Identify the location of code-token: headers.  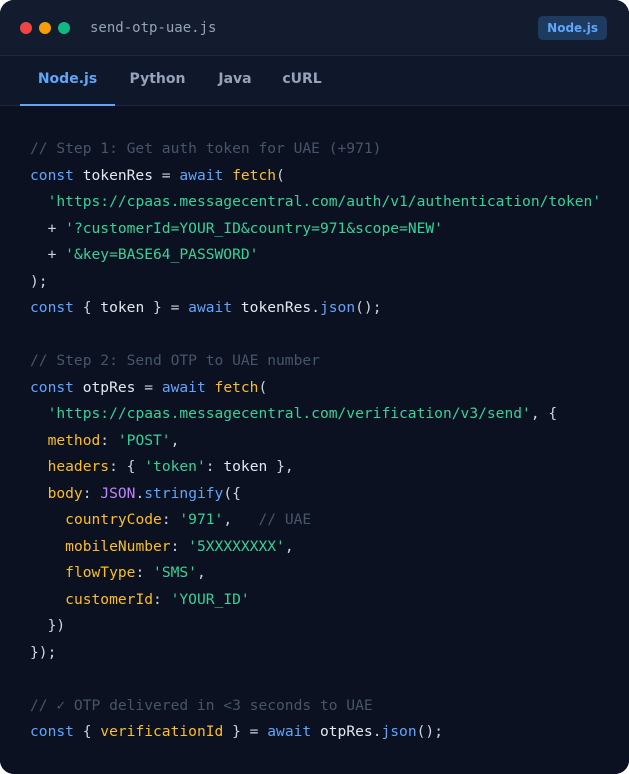
(78, 466).